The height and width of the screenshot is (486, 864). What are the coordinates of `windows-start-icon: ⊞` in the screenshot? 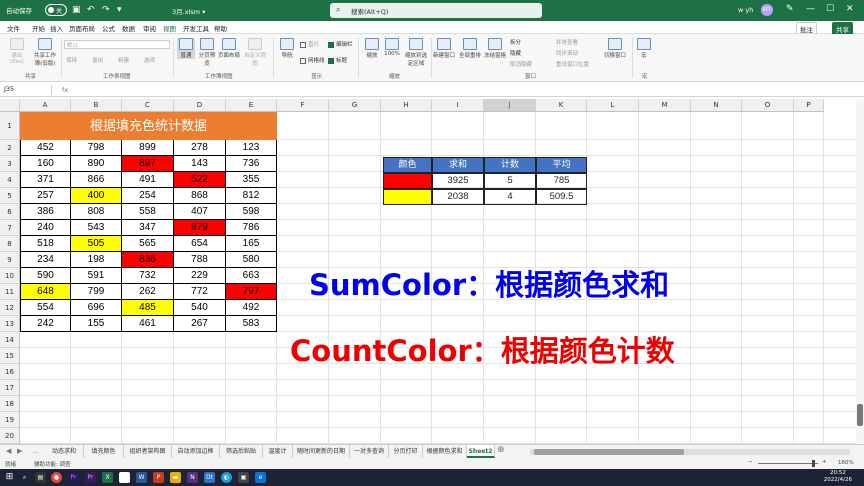 It's located at (9, 477).